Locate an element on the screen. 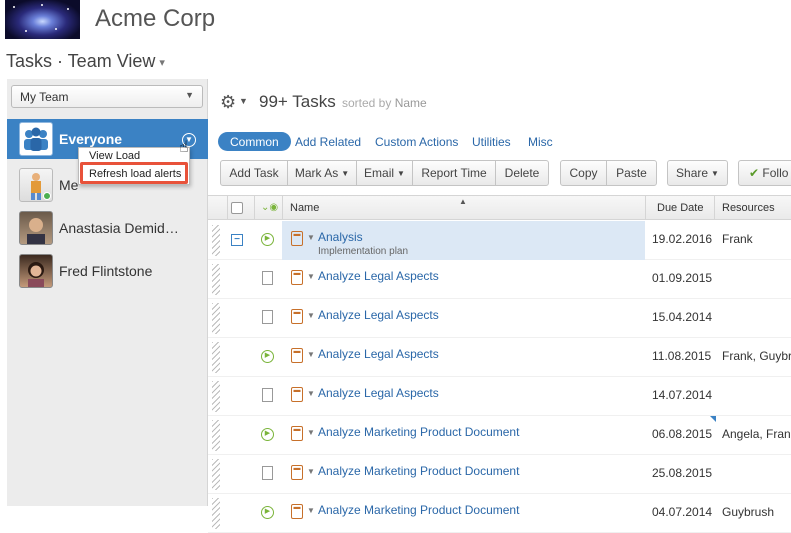 Image resolution: width=791 pixels, height=533 pixels. row-collapse-icon: − is located at coordinates (237, 240).